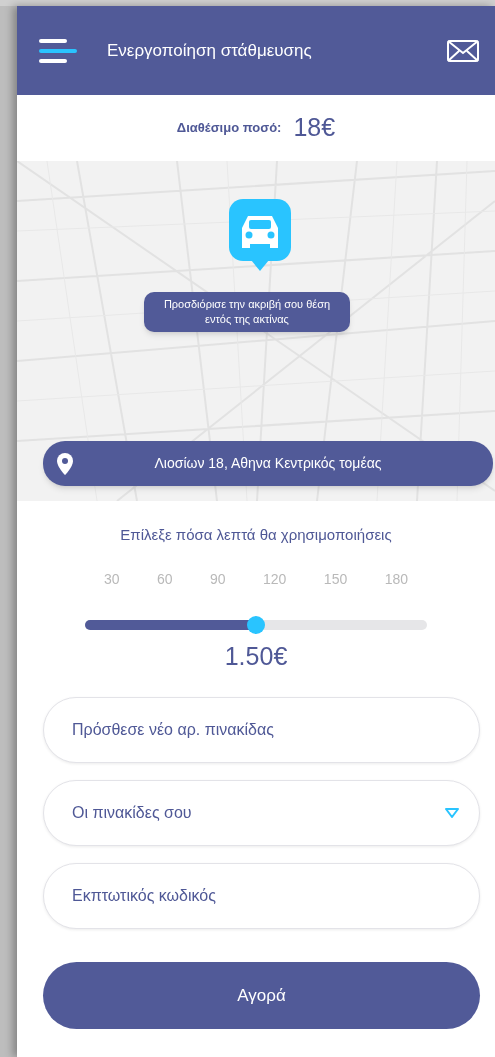 This screenshot has height=1057, width=495. Describe the element at coordinates (261, 730) in the screenshot. I see `input-field: Πρόσθεσε νέο αρ. πινακίδας` at that location.